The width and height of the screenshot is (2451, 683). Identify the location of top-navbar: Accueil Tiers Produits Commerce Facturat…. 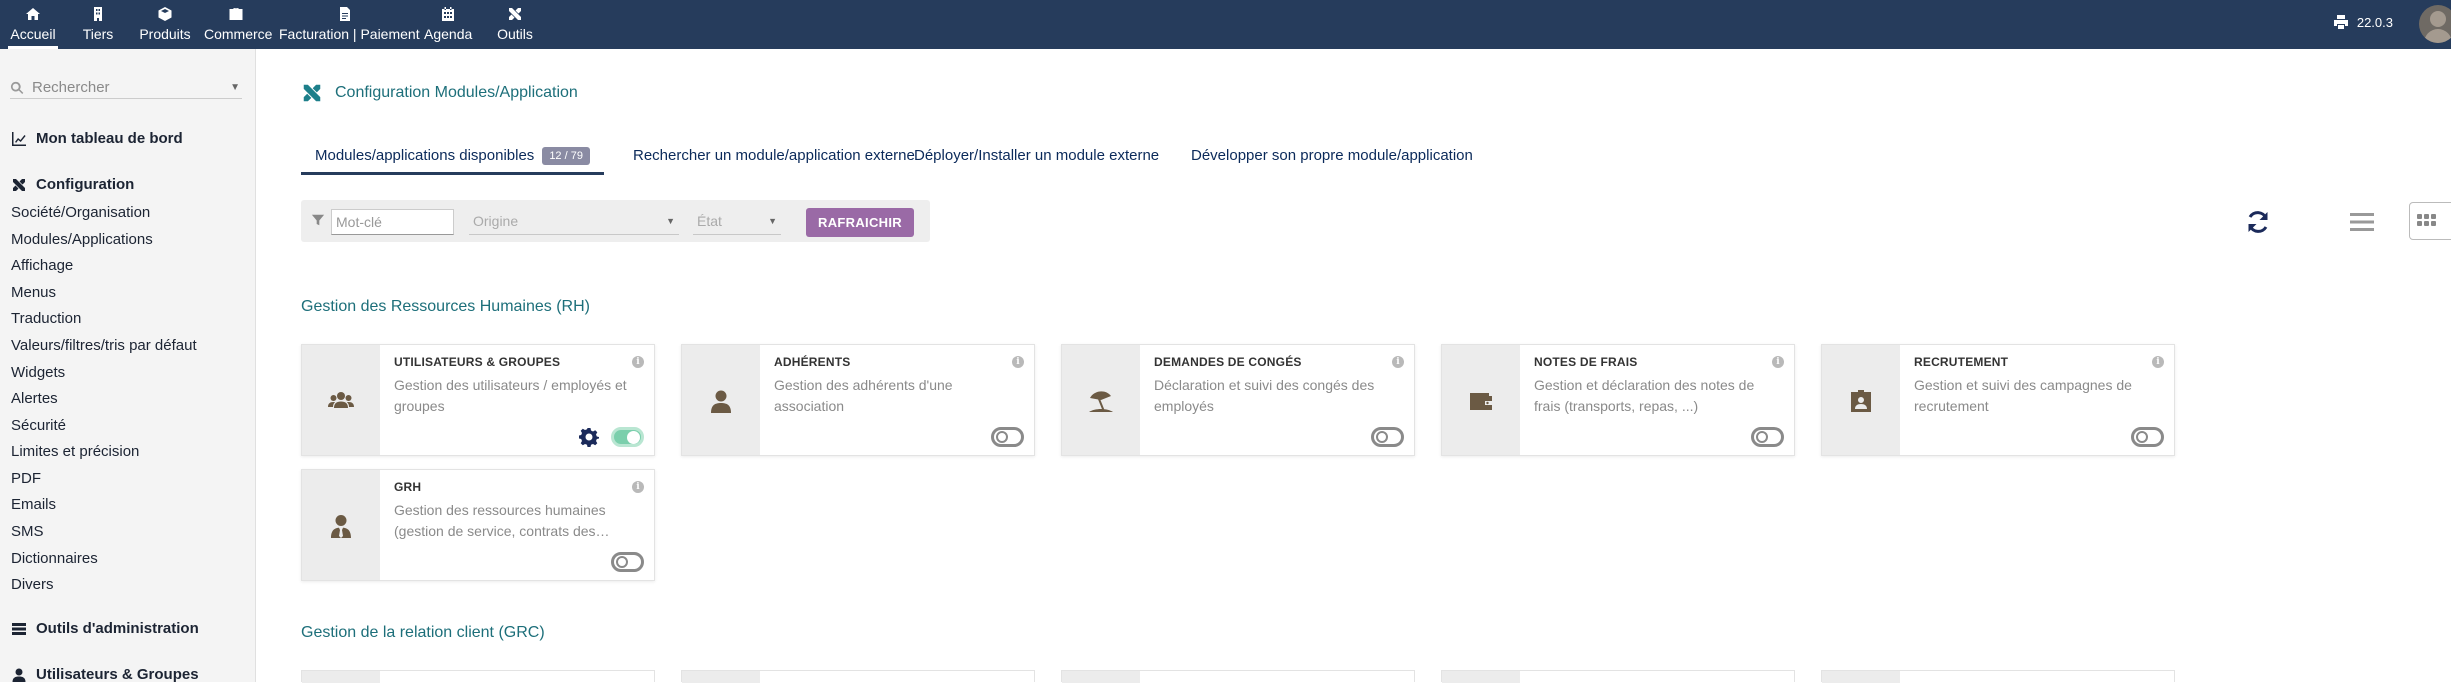
(1225, 24).